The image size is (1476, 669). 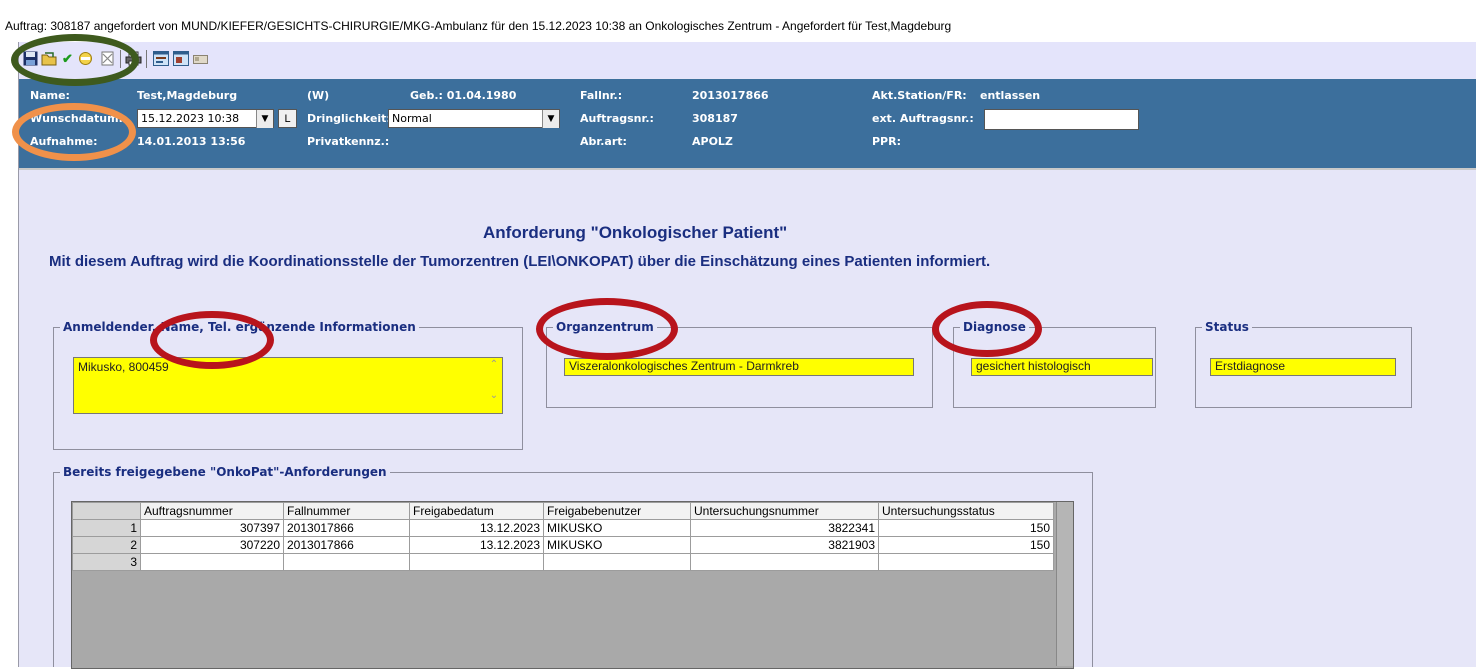 I want to click on cell-untersuchungsnummer: 3822341, so click(x=784, y=528).